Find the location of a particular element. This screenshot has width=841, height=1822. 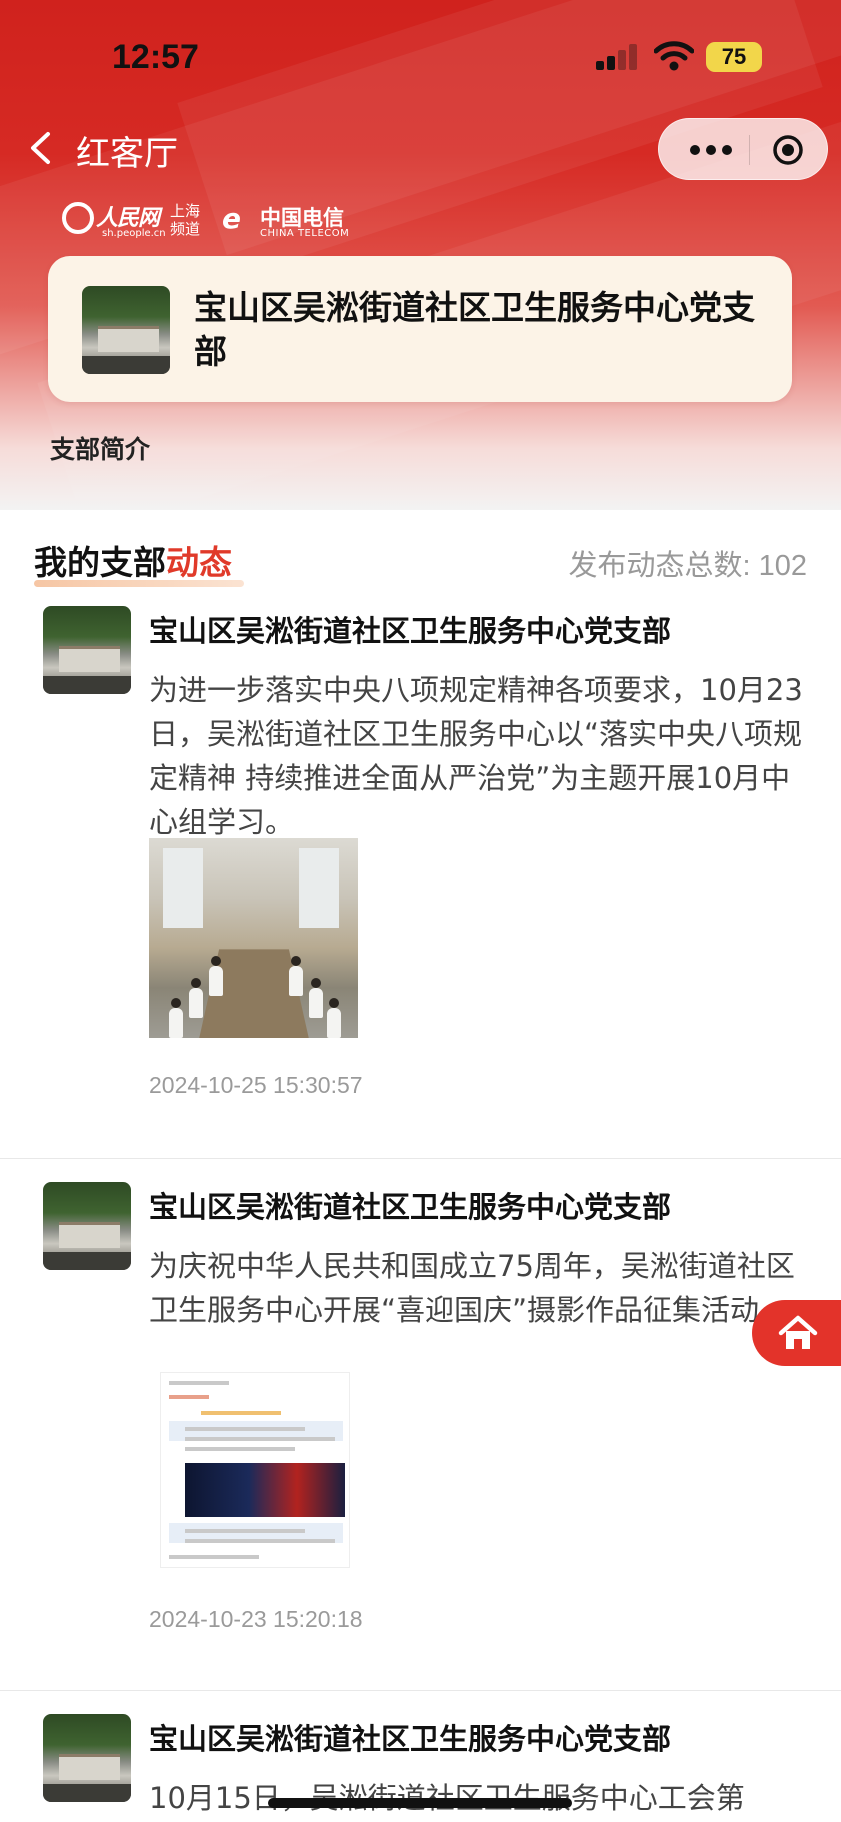

wifi-icon is located at coordinates (674, 56).